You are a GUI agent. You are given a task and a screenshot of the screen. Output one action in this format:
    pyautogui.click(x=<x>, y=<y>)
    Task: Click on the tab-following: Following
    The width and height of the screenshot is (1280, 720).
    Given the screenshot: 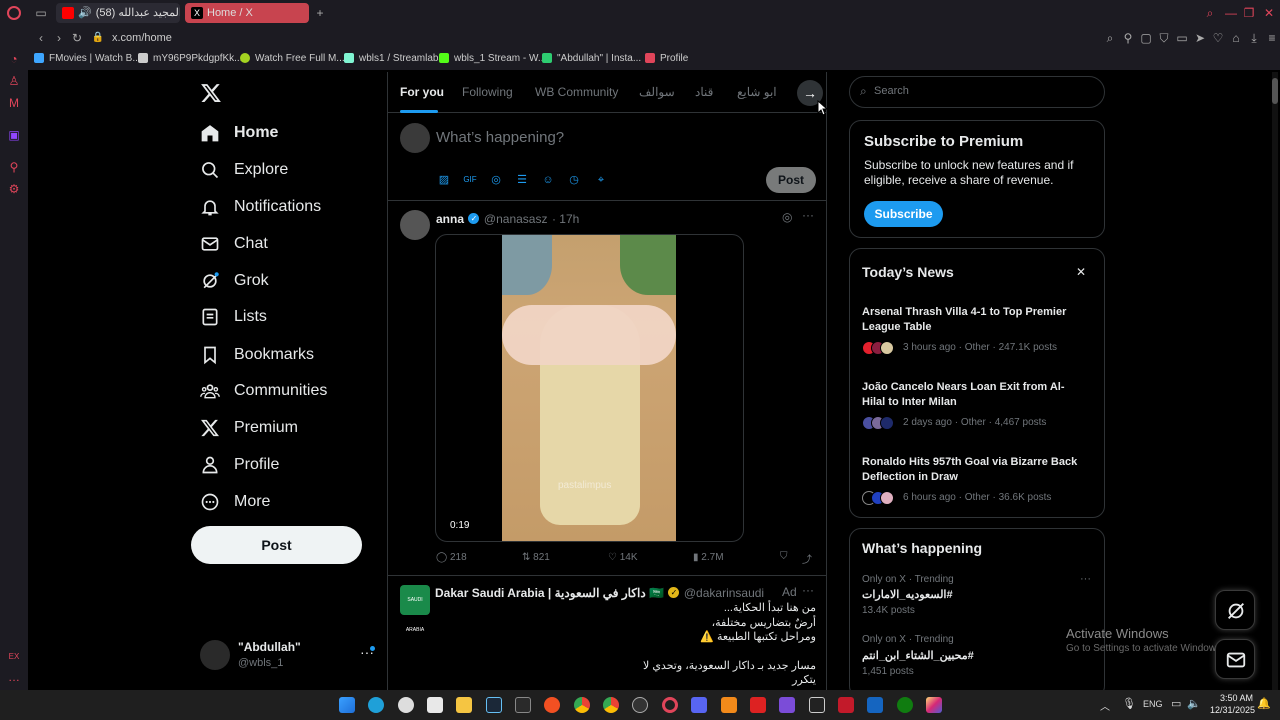 What is the action you would take?
    pyautogui.click(x=487, y=92)
    